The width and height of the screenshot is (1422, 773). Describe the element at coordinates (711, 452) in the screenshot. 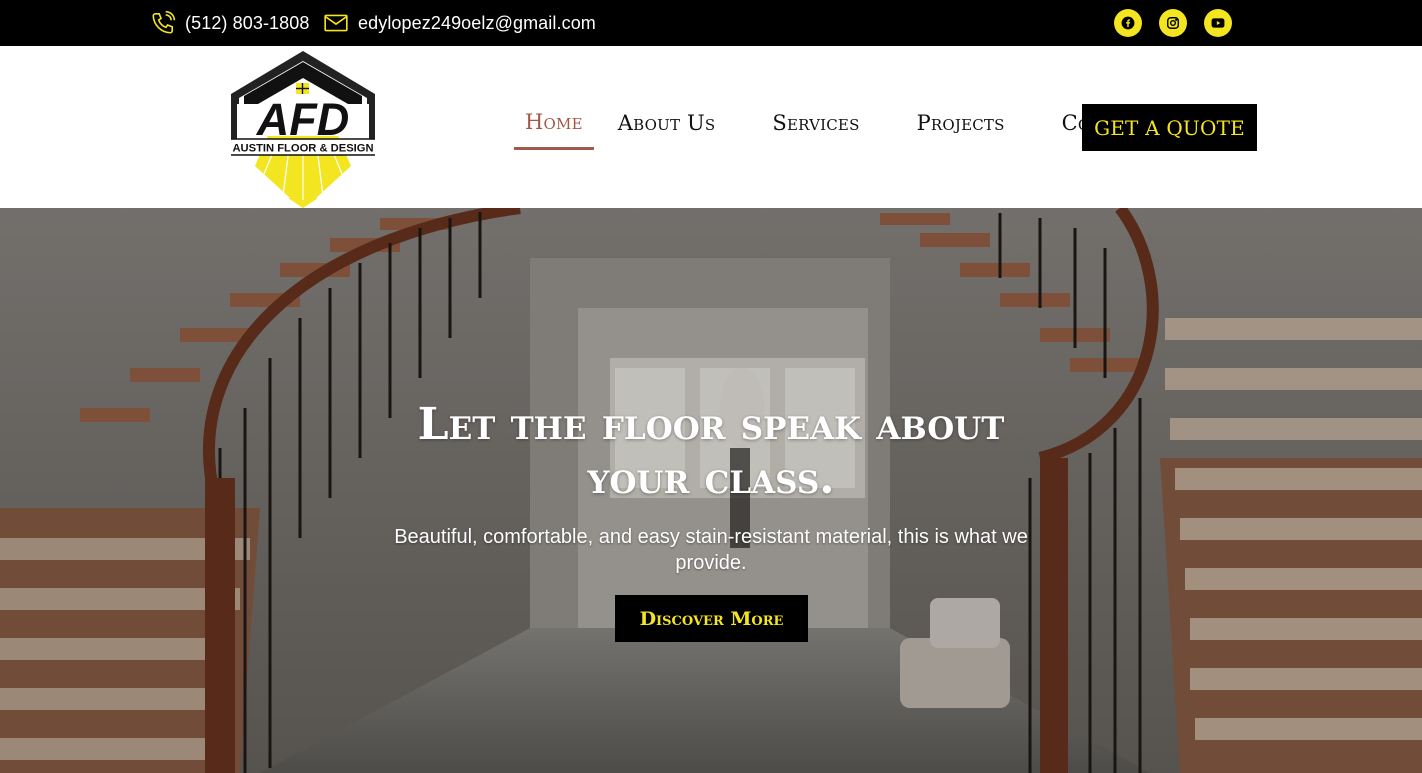

I see `hero-title: Let the floor speak about your class.` at that location.